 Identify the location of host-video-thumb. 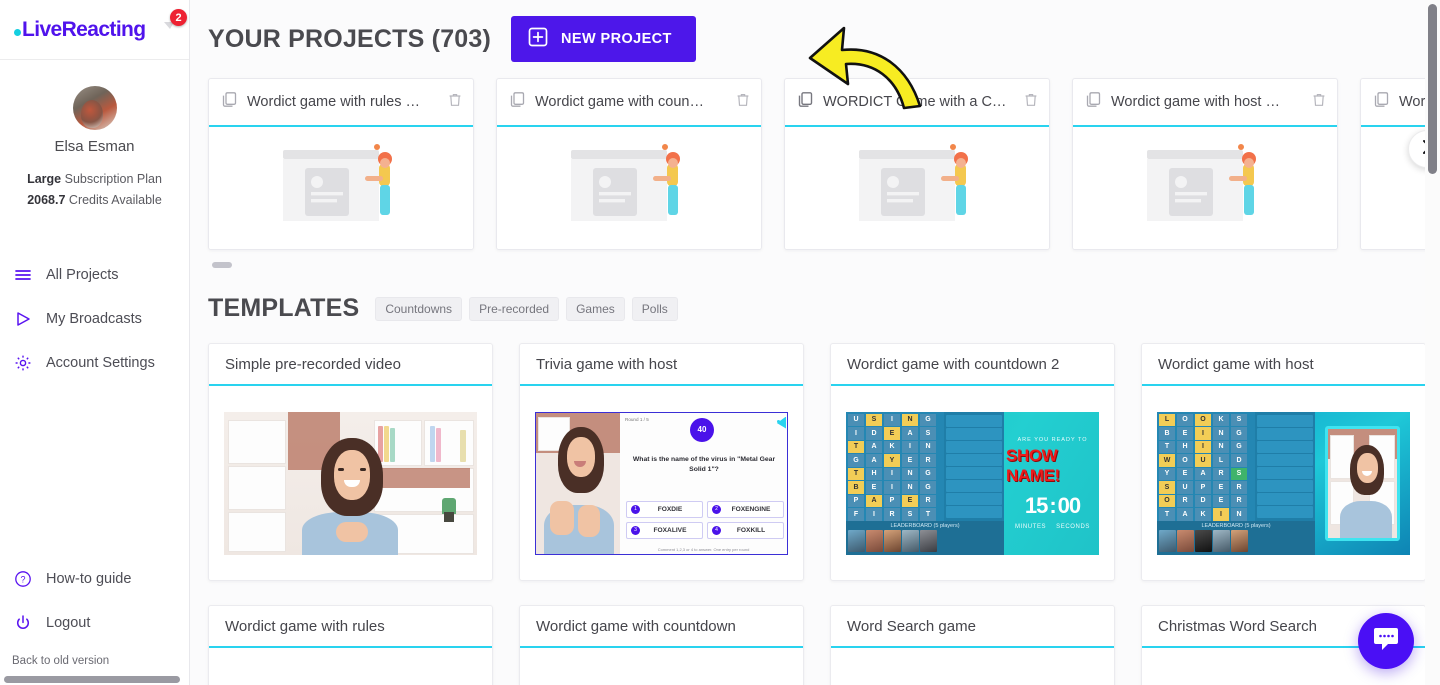
(350, 483).